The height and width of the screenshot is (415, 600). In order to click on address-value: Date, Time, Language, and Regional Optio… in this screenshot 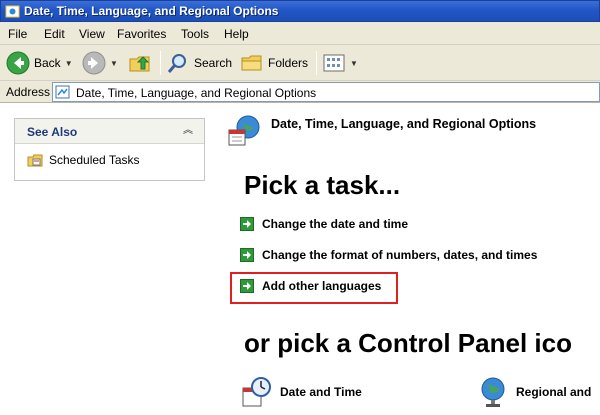, I will do `click(196, 93)`.